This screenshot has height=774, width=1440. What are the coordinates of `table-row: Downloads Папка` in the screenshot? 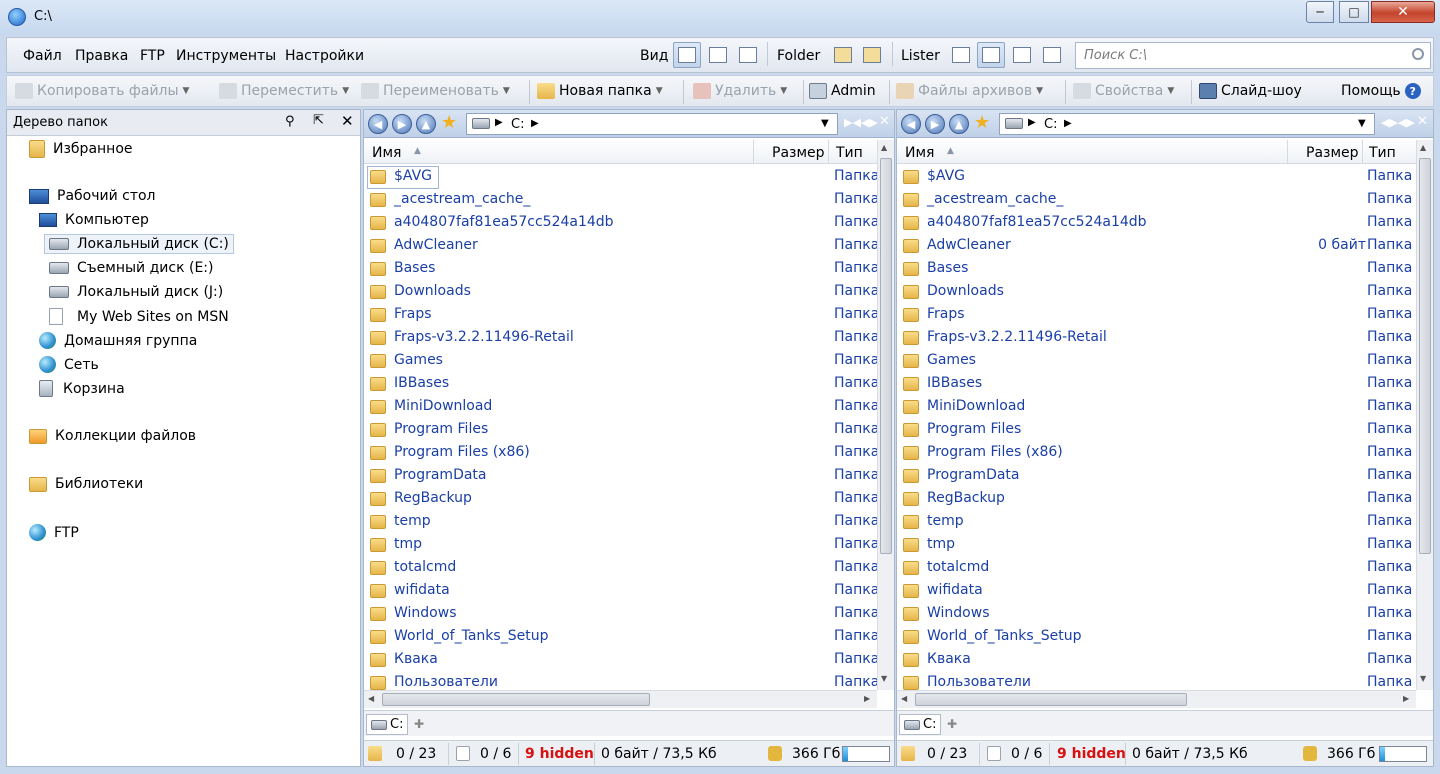 It's located at (620, 292).